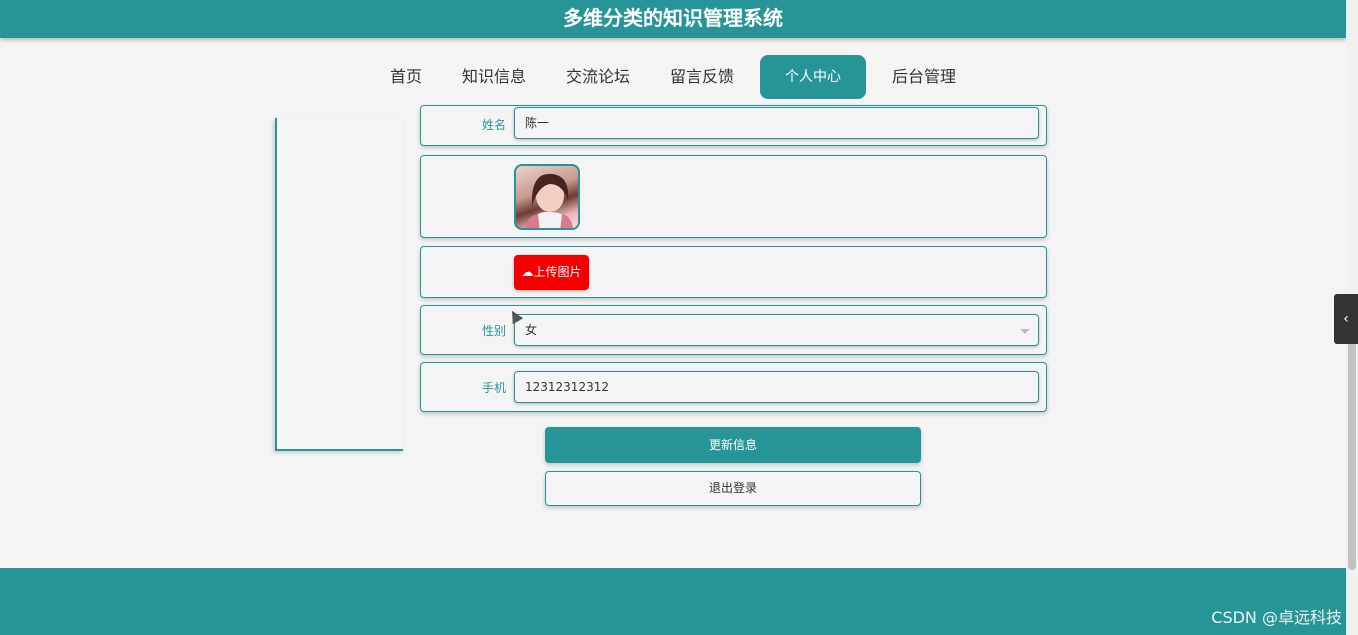 This screenshot has height=635, width=1358. Describe the element at coordinates (531, 330) in the screenshot. I see `gender-selected-value: 女` at that location.